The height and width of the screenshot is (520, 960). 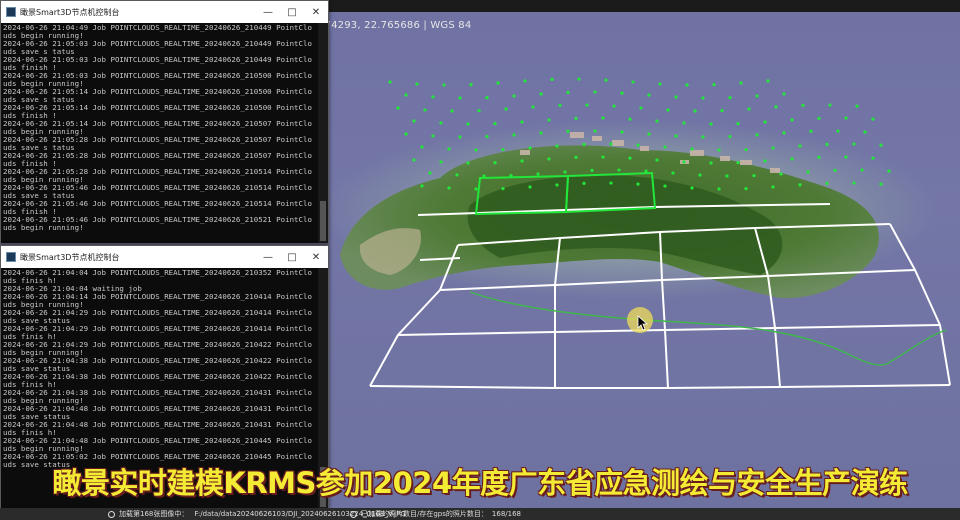 What do you see at coordinates (506, 514) in the screenshot?
I see `status-right-count: 168/168` at bounding box center [506, 514].